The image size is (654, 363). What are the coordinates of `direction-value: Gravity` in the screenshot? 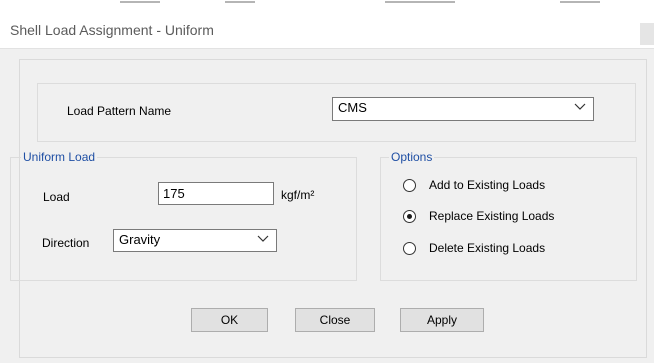 It's located at (140, 239).